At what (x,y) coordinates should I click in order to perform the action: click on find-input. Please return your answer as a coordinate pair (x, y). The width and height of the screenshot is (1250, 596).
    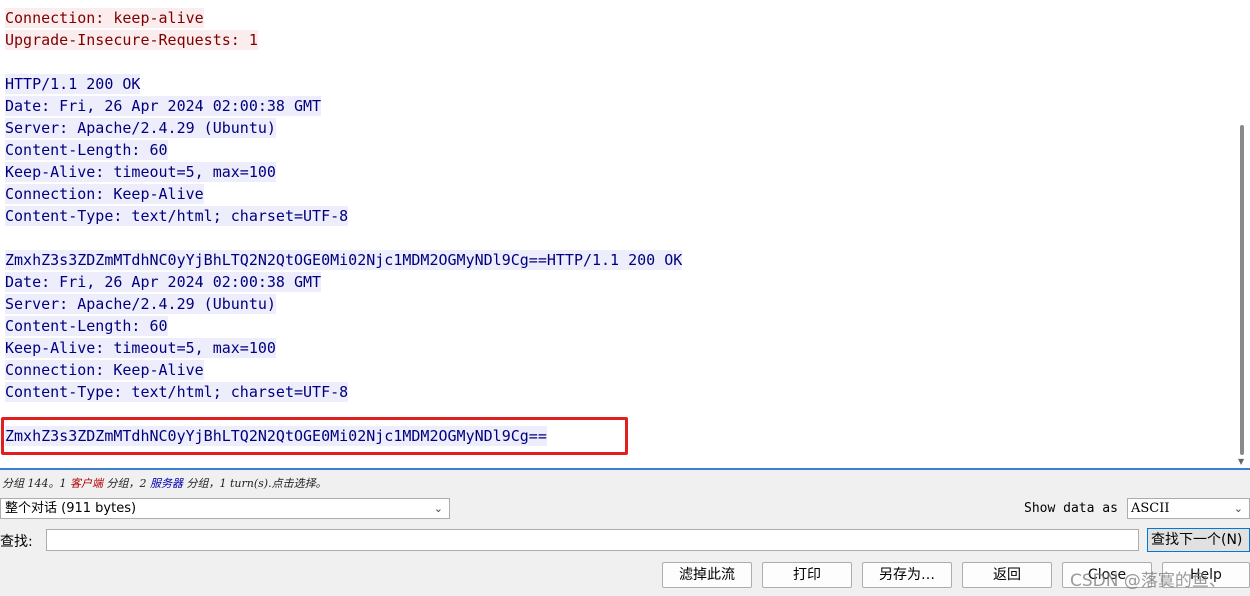
    Looking at the image, I should click on (592, 540).